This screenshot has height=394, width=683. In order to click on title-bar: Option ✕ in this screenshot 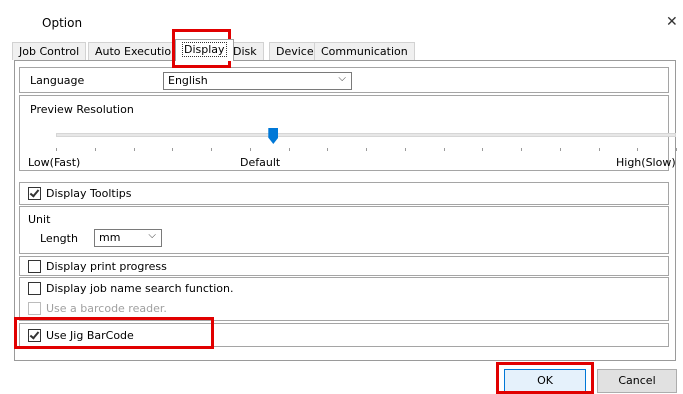, I will do `click(341, 20)`.